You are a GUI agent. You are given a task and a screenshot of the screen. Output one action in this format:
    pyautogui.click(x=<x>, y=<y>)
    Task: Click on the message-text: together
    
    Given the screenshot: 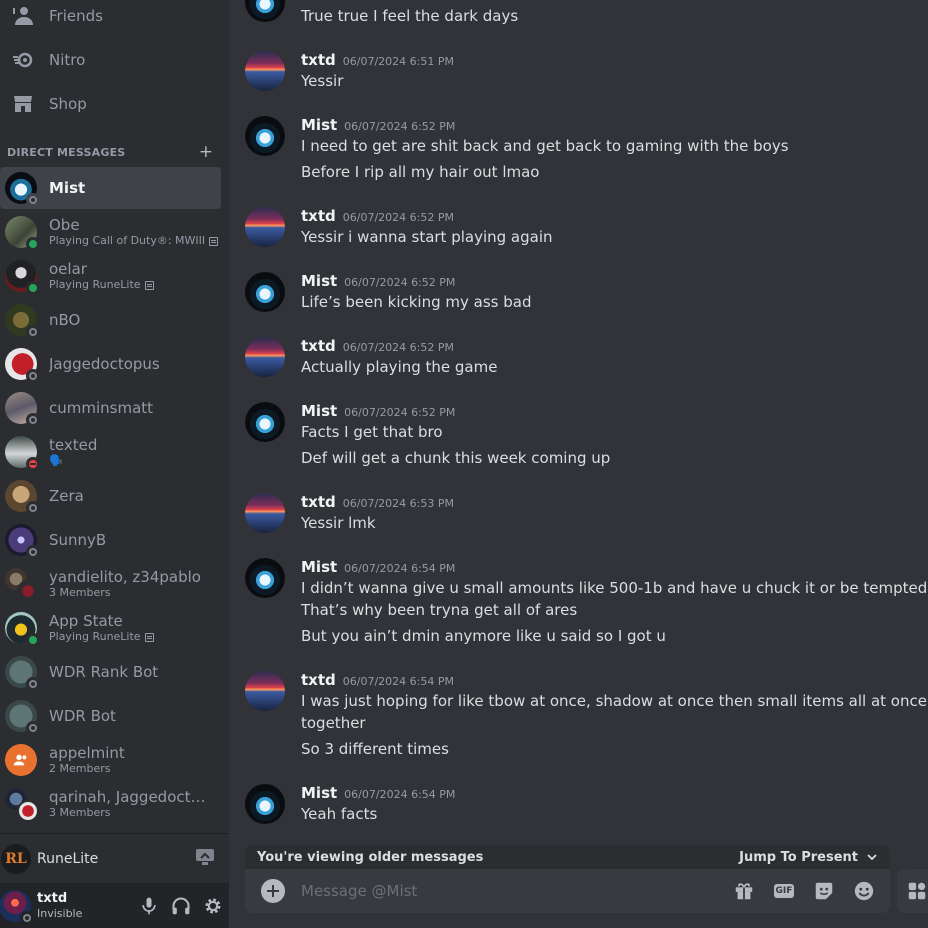 What is the action you would take?
    pyautogui.click(x=333, y=723)
    